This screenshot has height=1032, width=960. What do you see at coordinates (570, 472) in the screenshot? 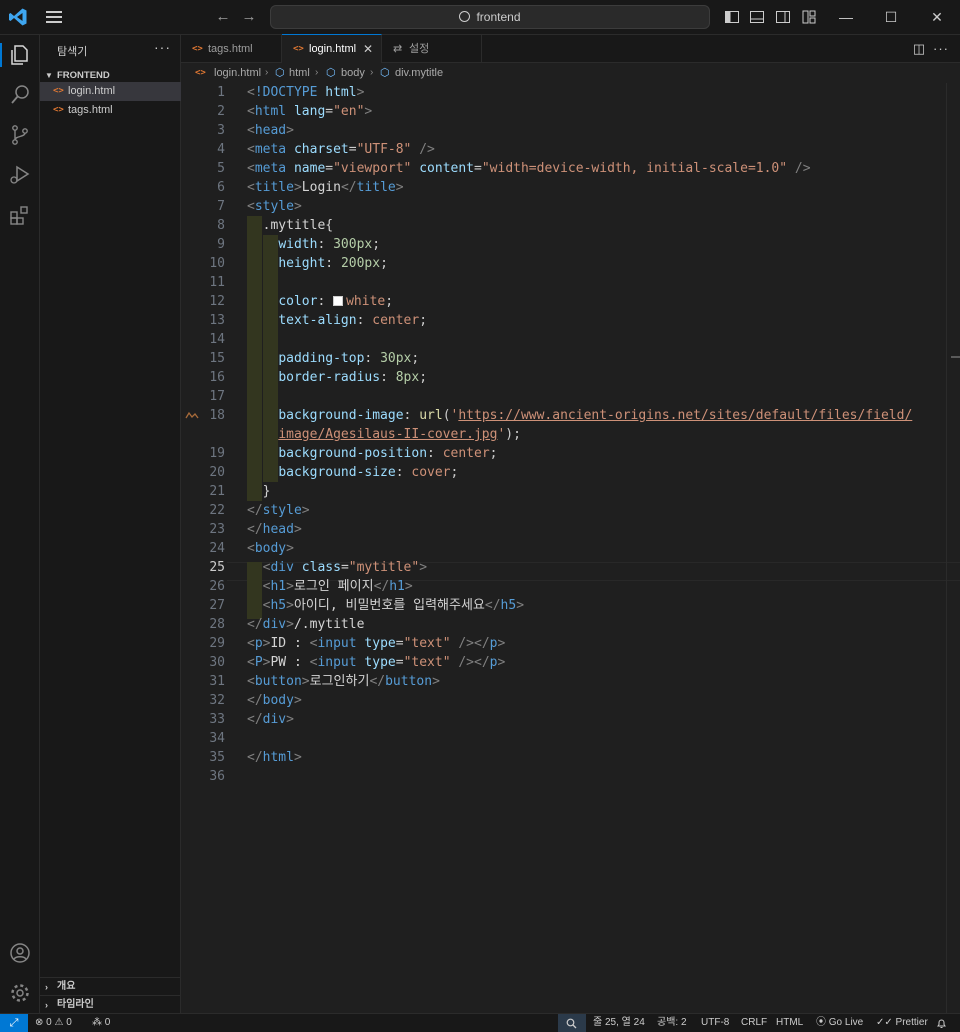
I see `code-line: 20 background-size: cover;` at bounding box center [570, 472].